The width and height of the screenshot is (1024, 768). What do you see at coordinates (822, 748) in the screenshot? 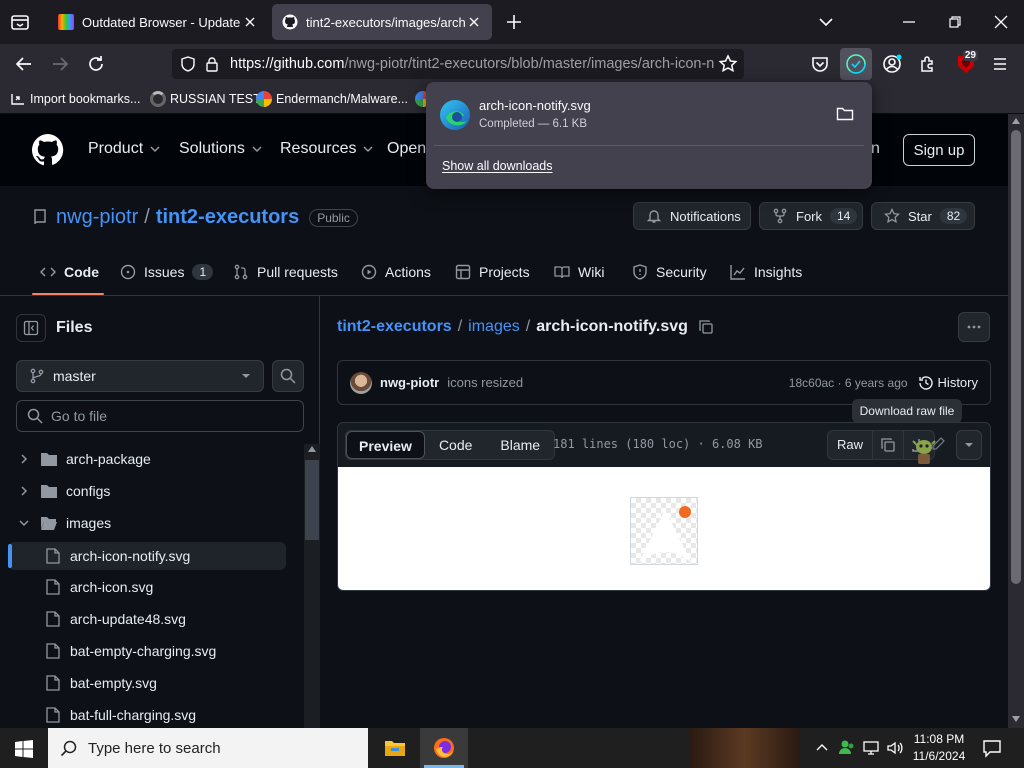
I see `show-hidden-icons-icon` at bounding box center [822, 748].